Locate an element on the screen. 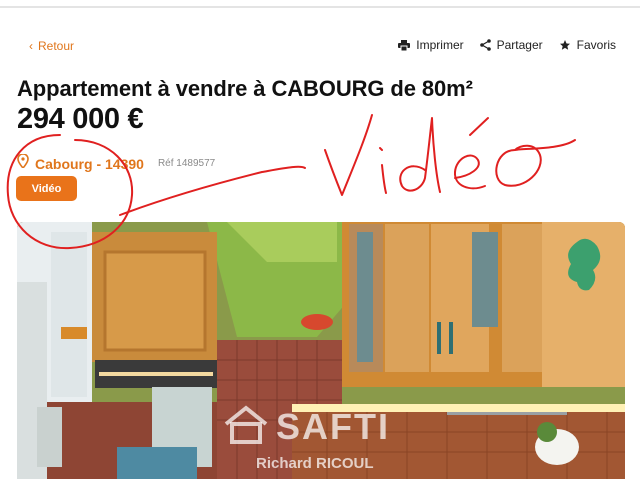 The width and height of the screenshot is (640, 479). print-button: Imprimer is located at coordinates (431, 45).